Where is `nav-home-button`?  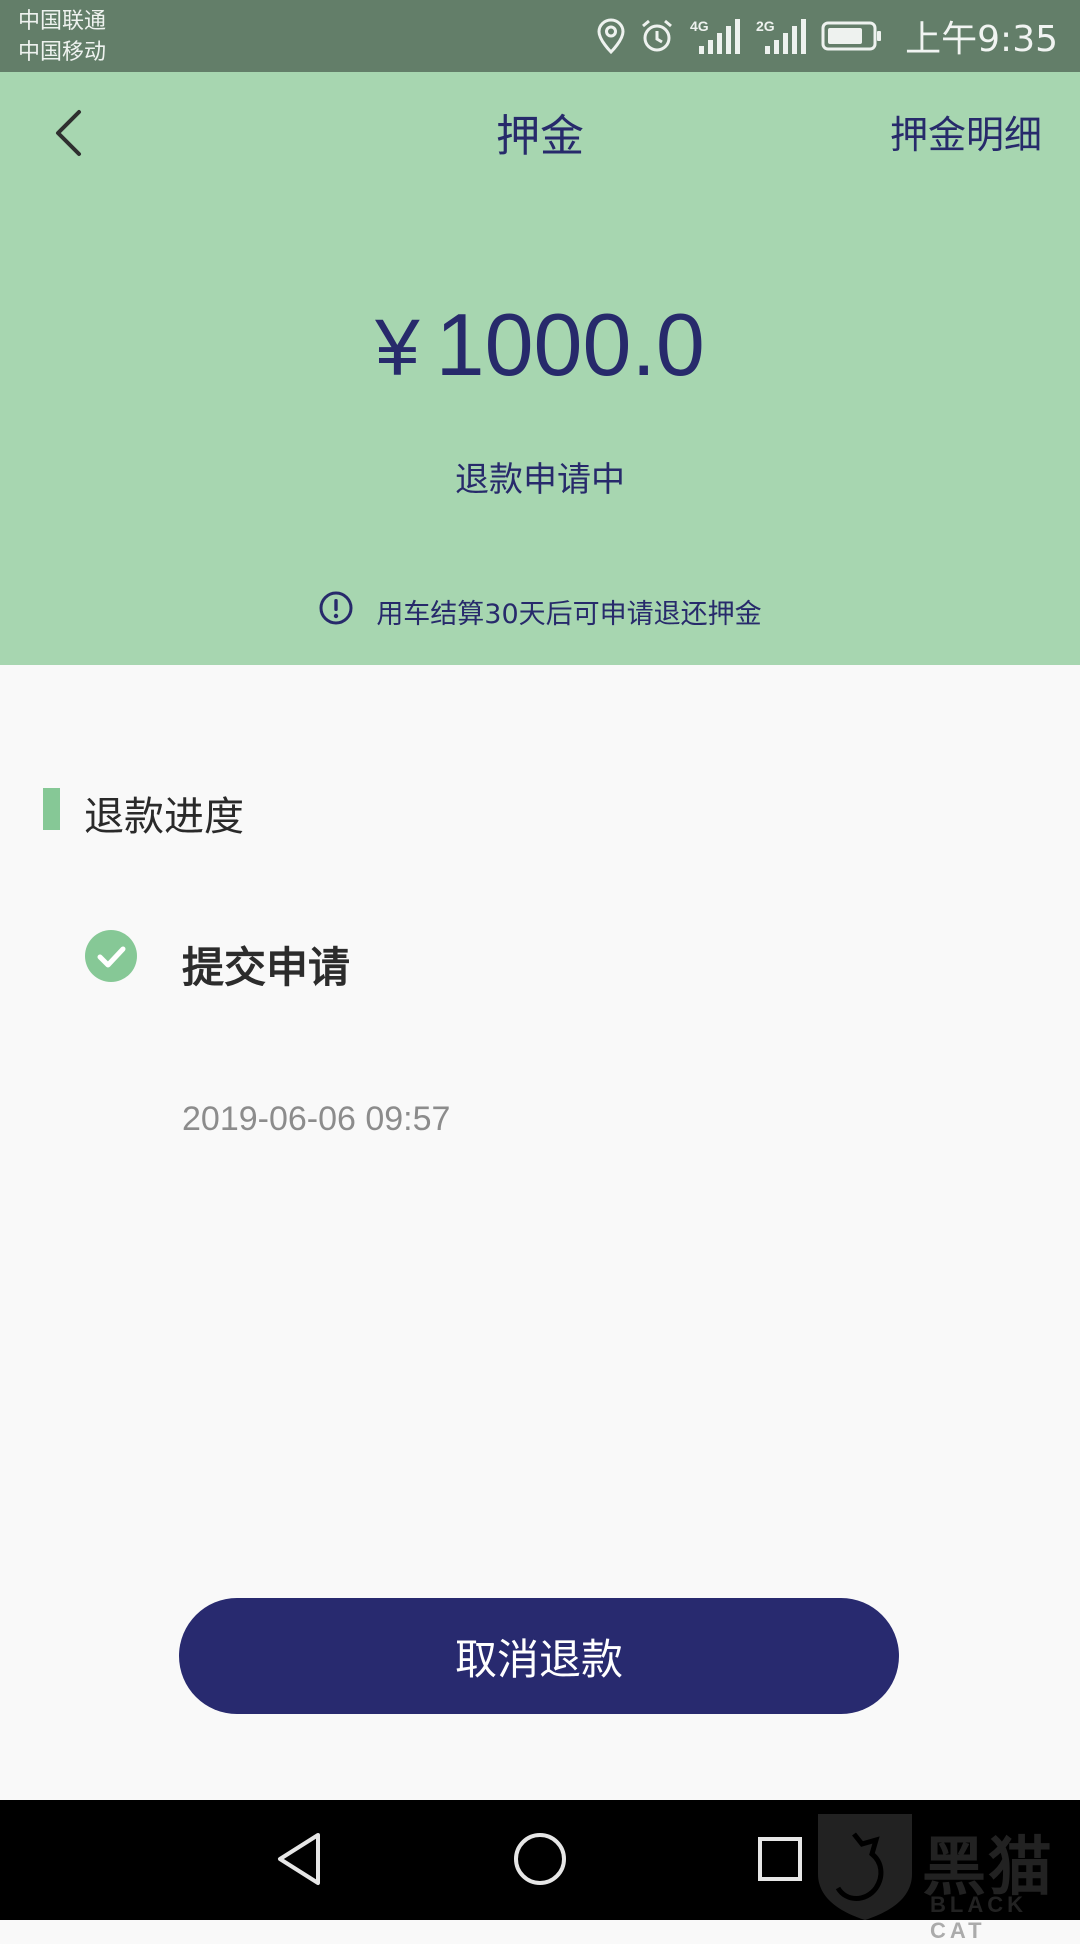 nav-home-button is located at coordinates (540, 1861).